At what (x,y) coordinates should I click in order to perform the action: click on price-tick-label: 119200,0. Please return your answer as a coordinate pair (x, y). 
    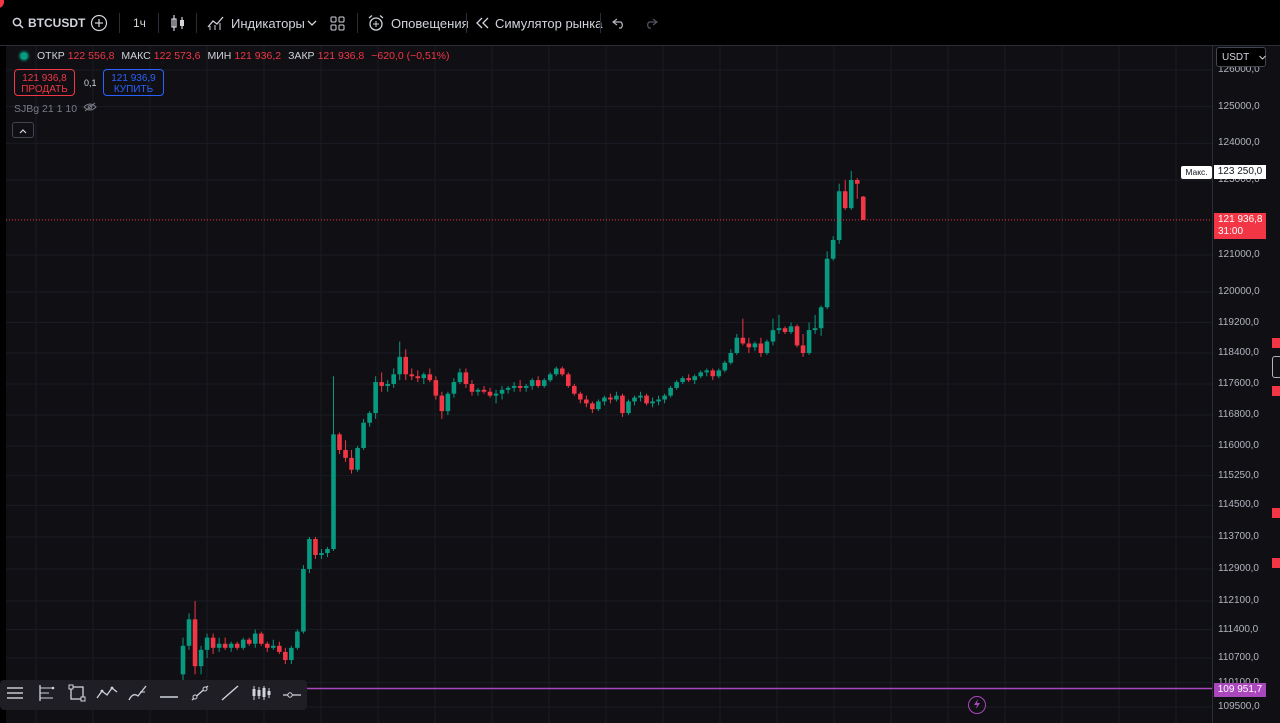
    Looking at the image, I should click on (1238, 322).